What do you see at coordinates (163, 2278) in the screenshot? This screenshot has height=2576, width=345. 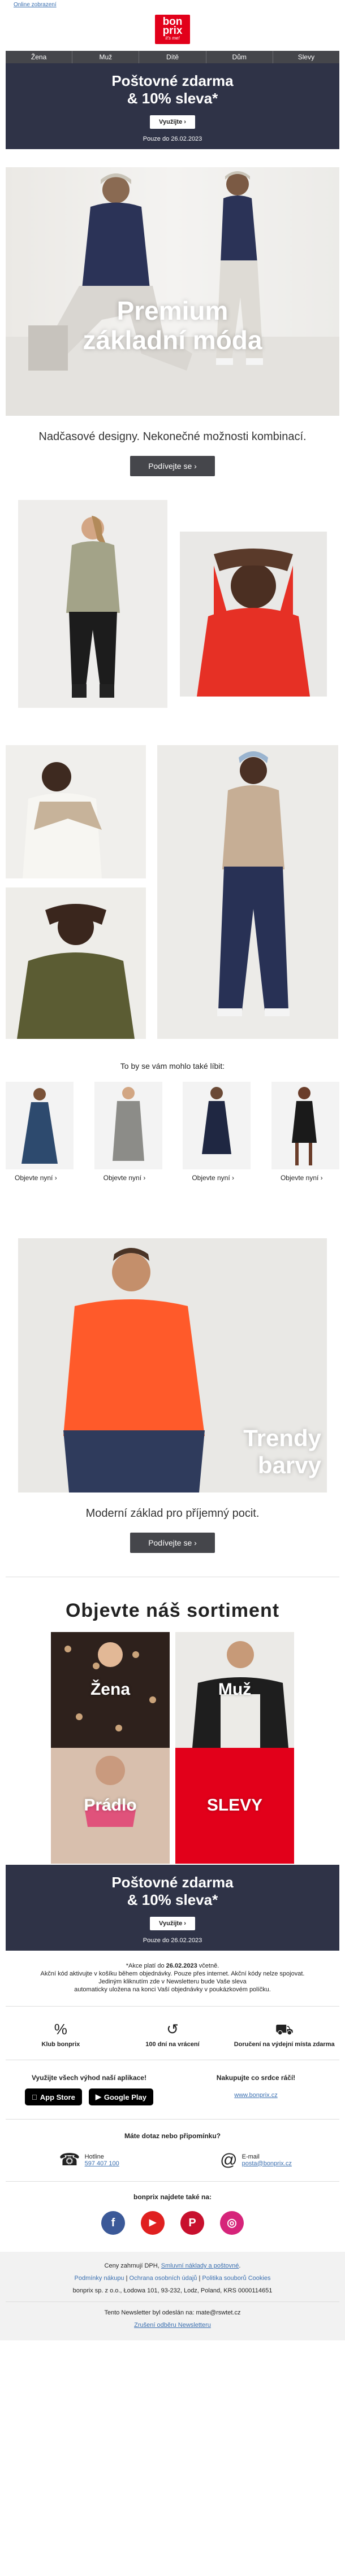 I see `privacy-link: Ochrana osobních údajů` at bounding box center [163, 2278].